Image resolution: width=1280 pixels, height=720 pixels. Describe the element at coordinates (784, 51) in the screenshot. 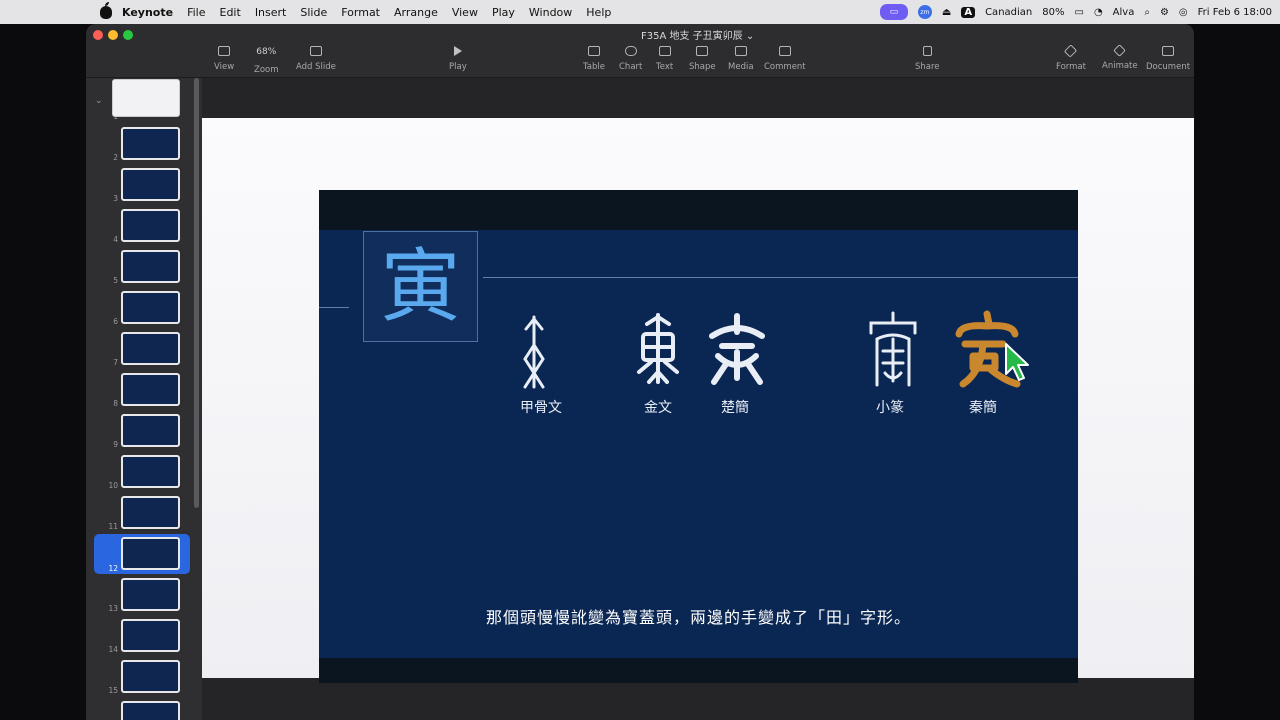

I see `comment-icon` at that location.